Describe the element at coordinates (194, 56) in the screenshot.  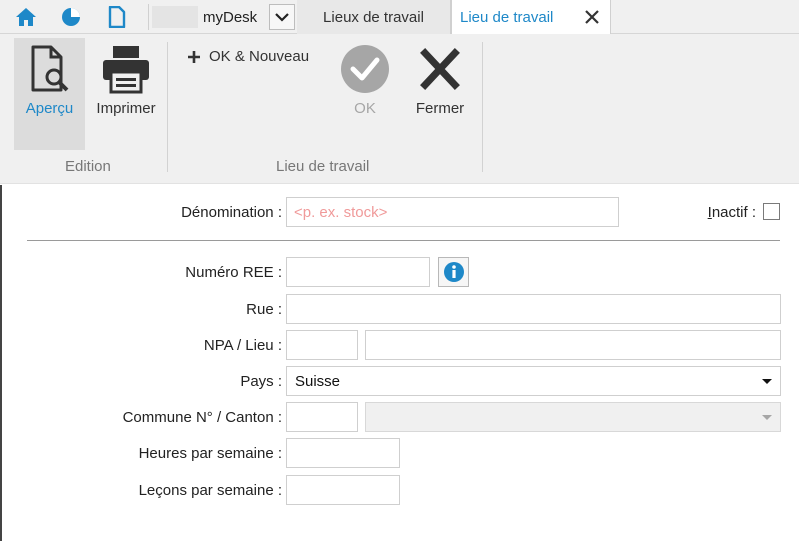
I see `plus-icon` at that location.